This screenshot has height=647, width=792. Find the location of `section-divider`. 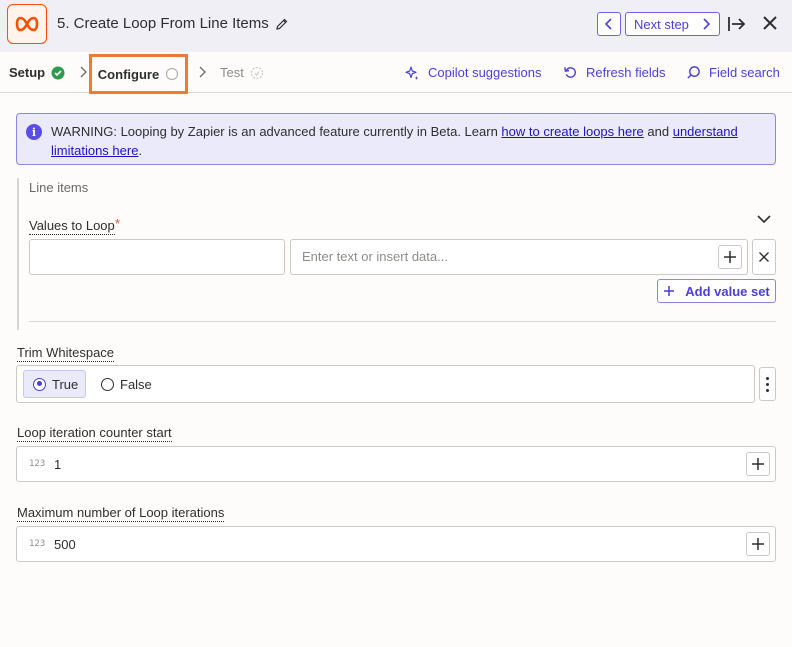

section-divider is located at coordinates (402, 321).